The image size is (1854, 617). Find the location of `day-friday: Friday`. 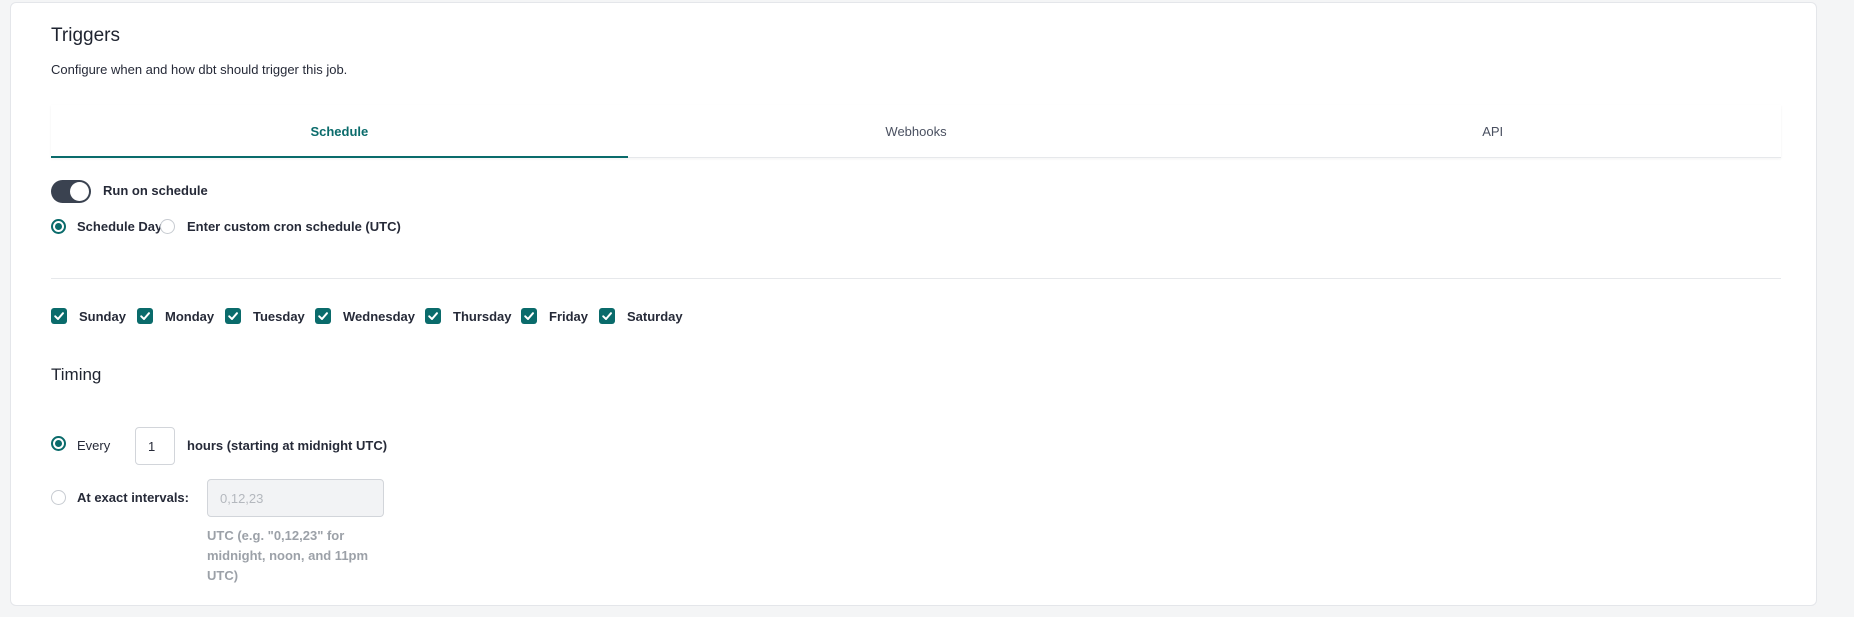

day-friday: Friday is located at coordinates (554, 316).